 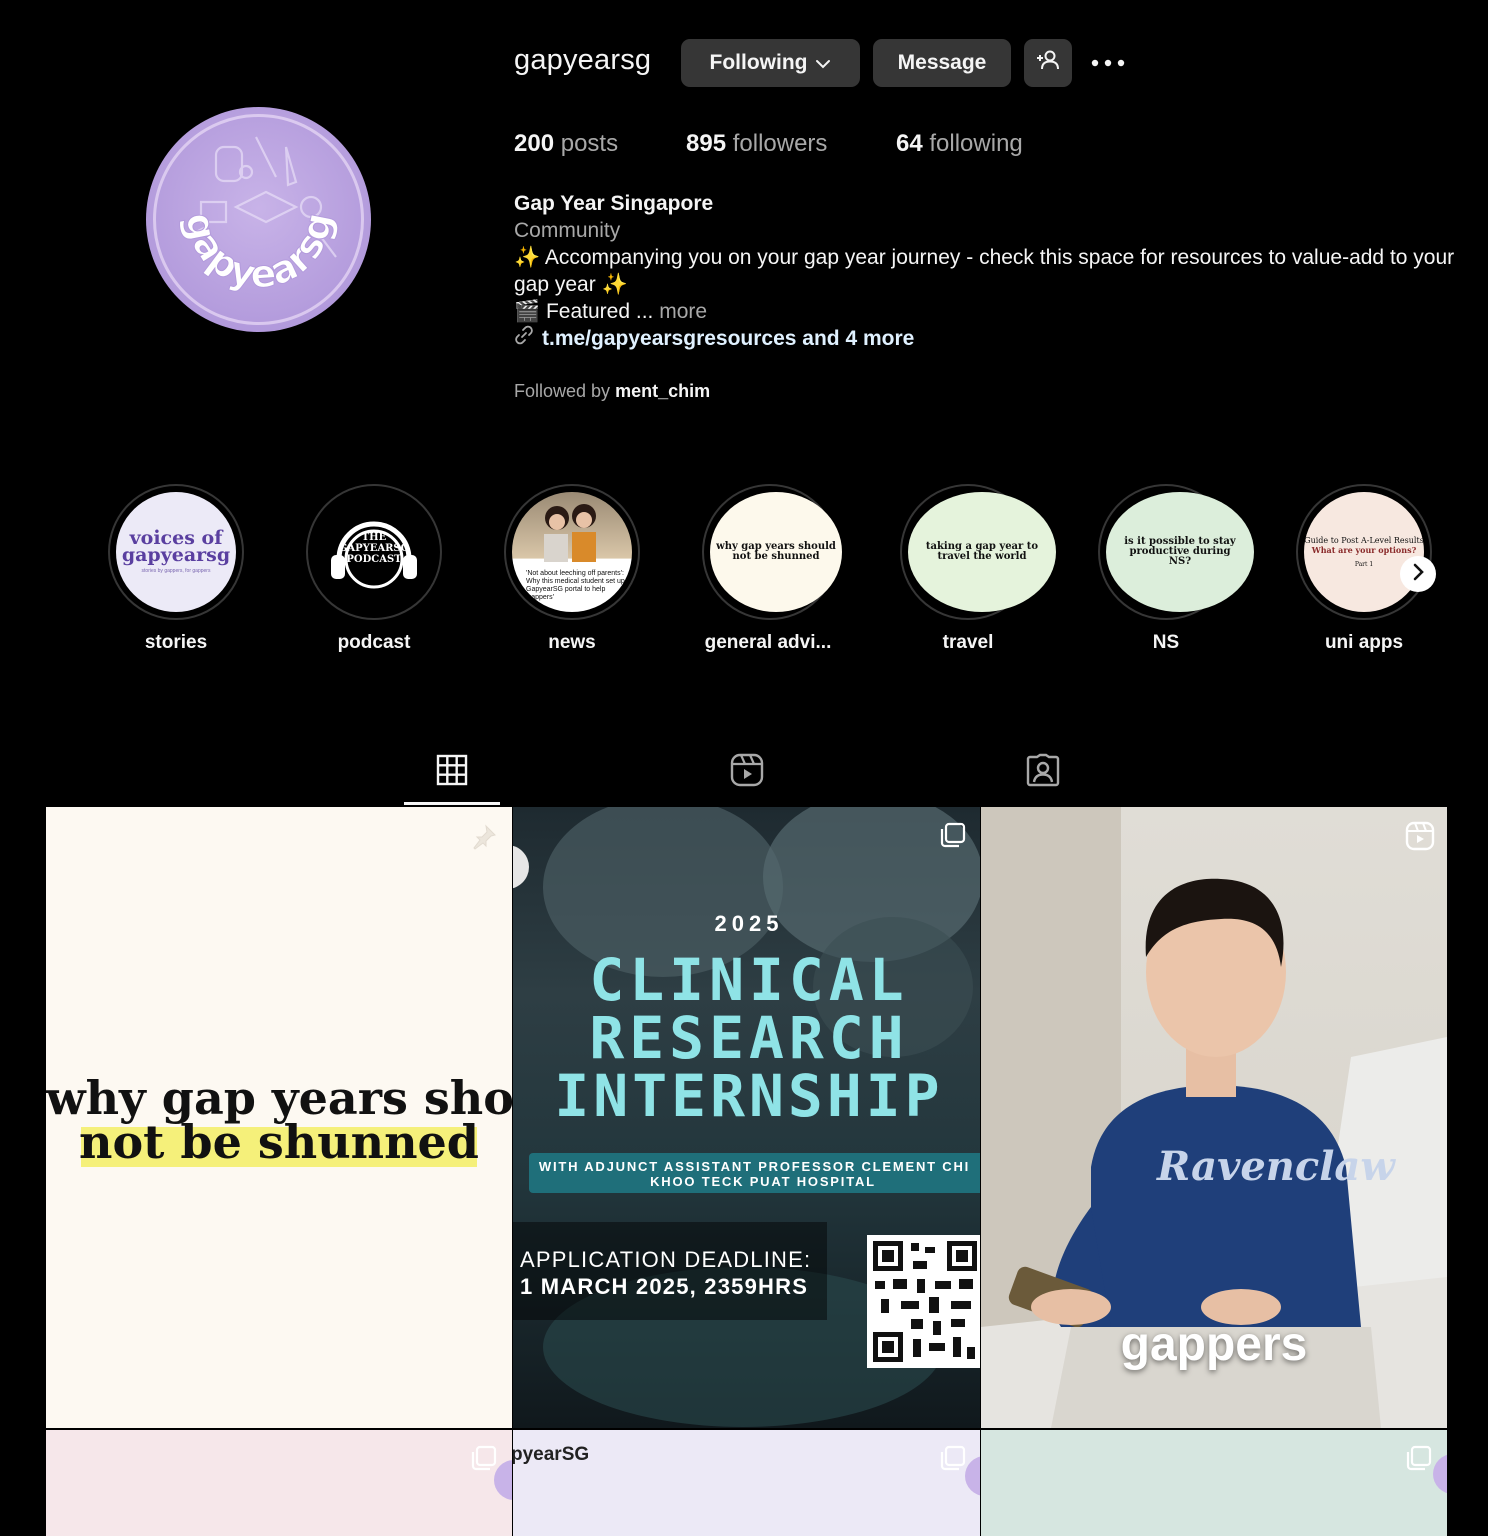 I want to click on reels-icon, so click(x=747, y=772).